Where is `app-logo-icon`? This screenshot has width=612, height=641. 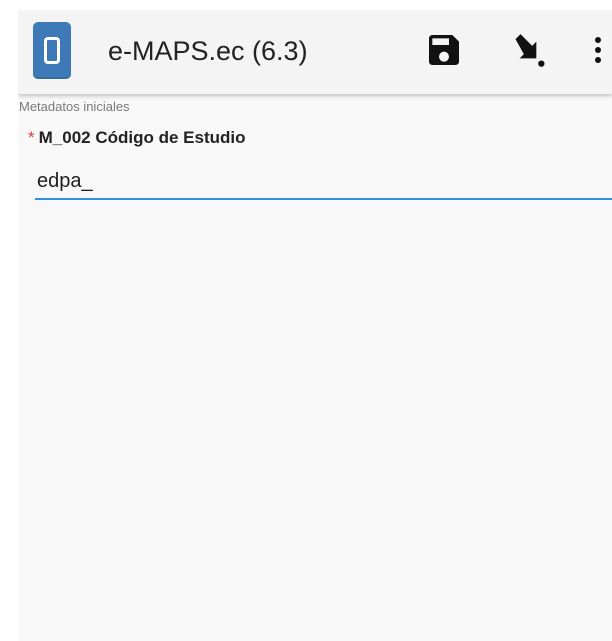
app-logo-icon is located at coordinates (52, 50).